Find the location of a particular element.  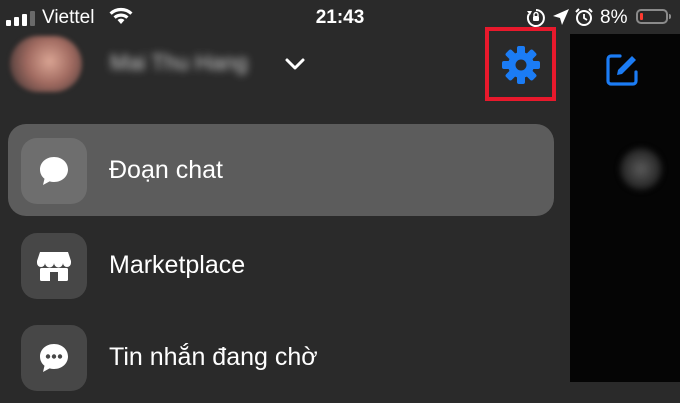

chat-avatar is located at coordinates (641, 169).